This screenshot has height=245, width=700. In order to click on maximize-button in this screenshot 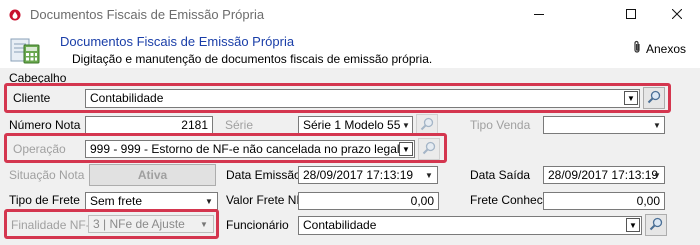, I will do `click(631, 15)`.